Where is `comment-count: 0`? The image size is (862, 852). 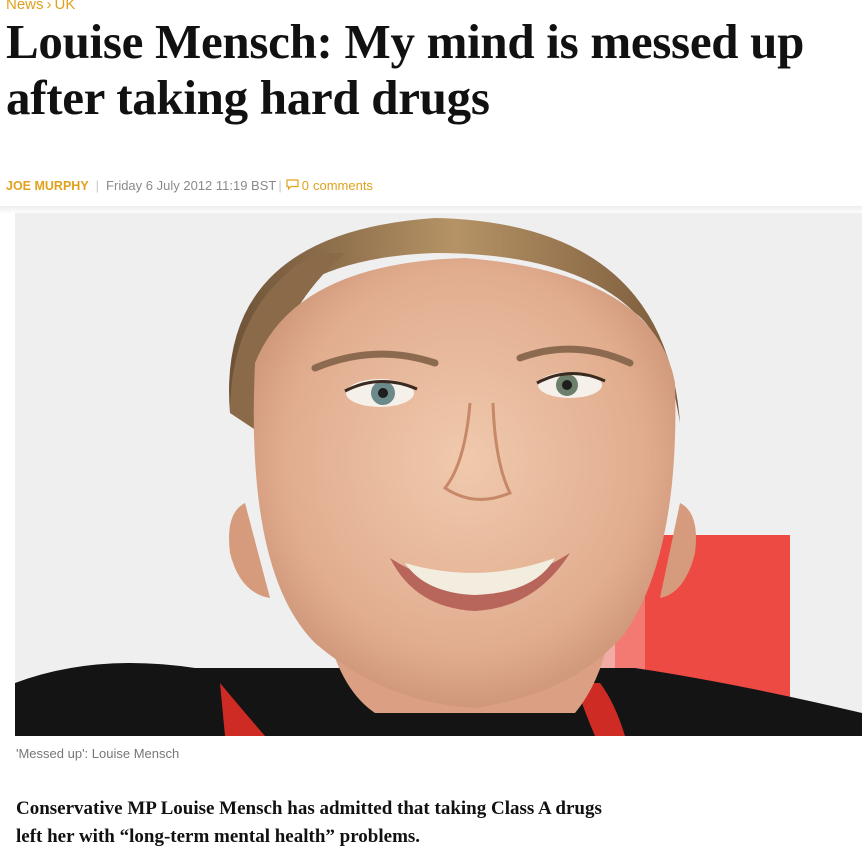
comment-count: 0 is located at coordinates (305, 185).